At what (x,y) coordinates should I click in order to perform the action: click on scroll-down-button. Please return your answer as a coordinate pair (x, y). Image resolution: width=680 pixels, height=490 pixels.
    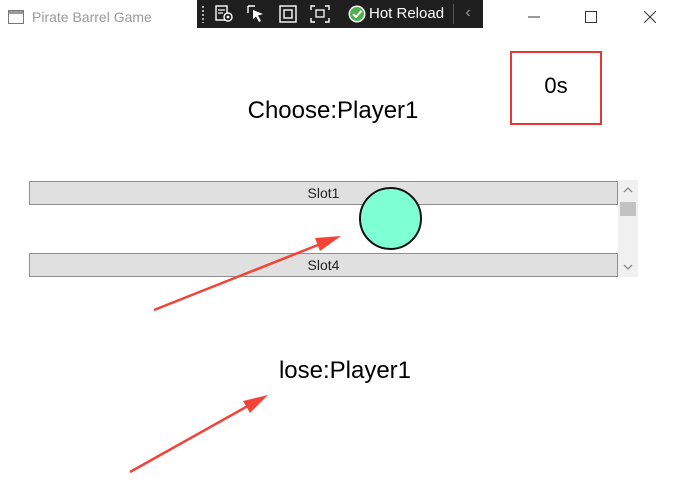
    Looking at the image, I should click on (628, 267).